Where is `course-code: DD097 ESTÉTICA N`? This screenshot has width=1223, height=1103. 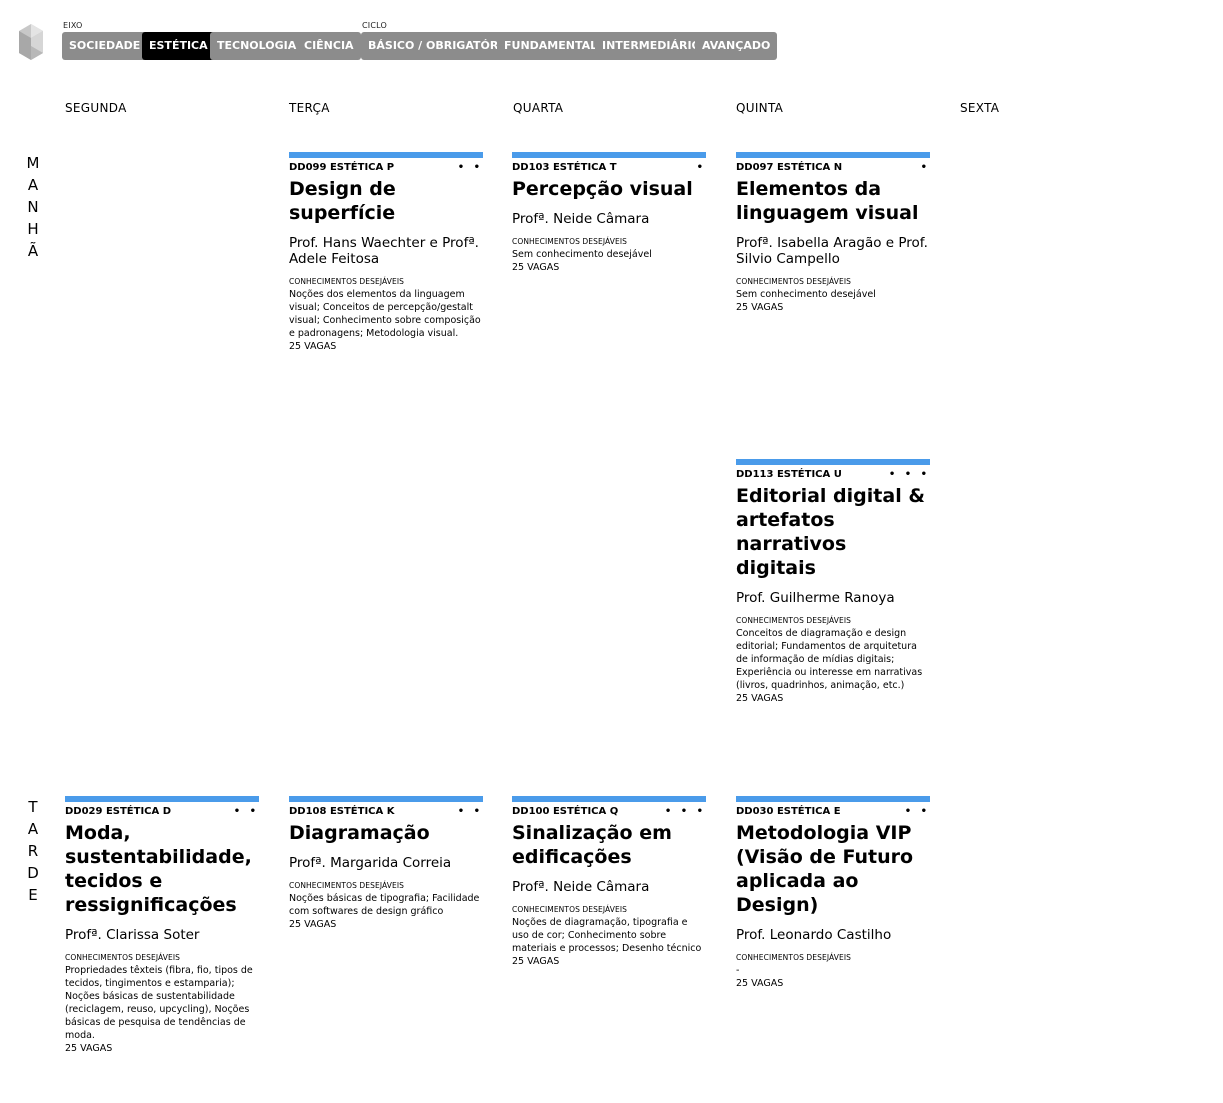
course-code: DD097 ESTÉTICA N is located at coordinates (789, 167).